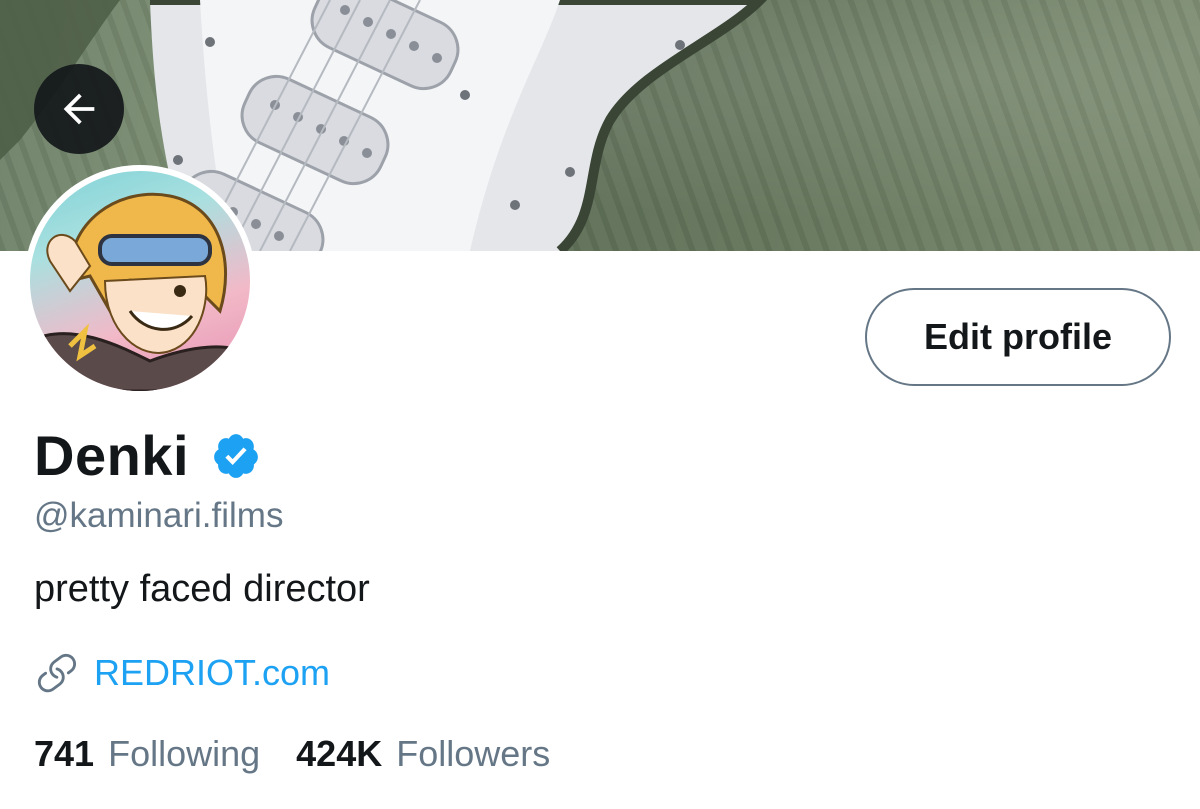 The width and height of the screenshot is (1200, 809). I want to click on following-label: Following, so click(184, 753).